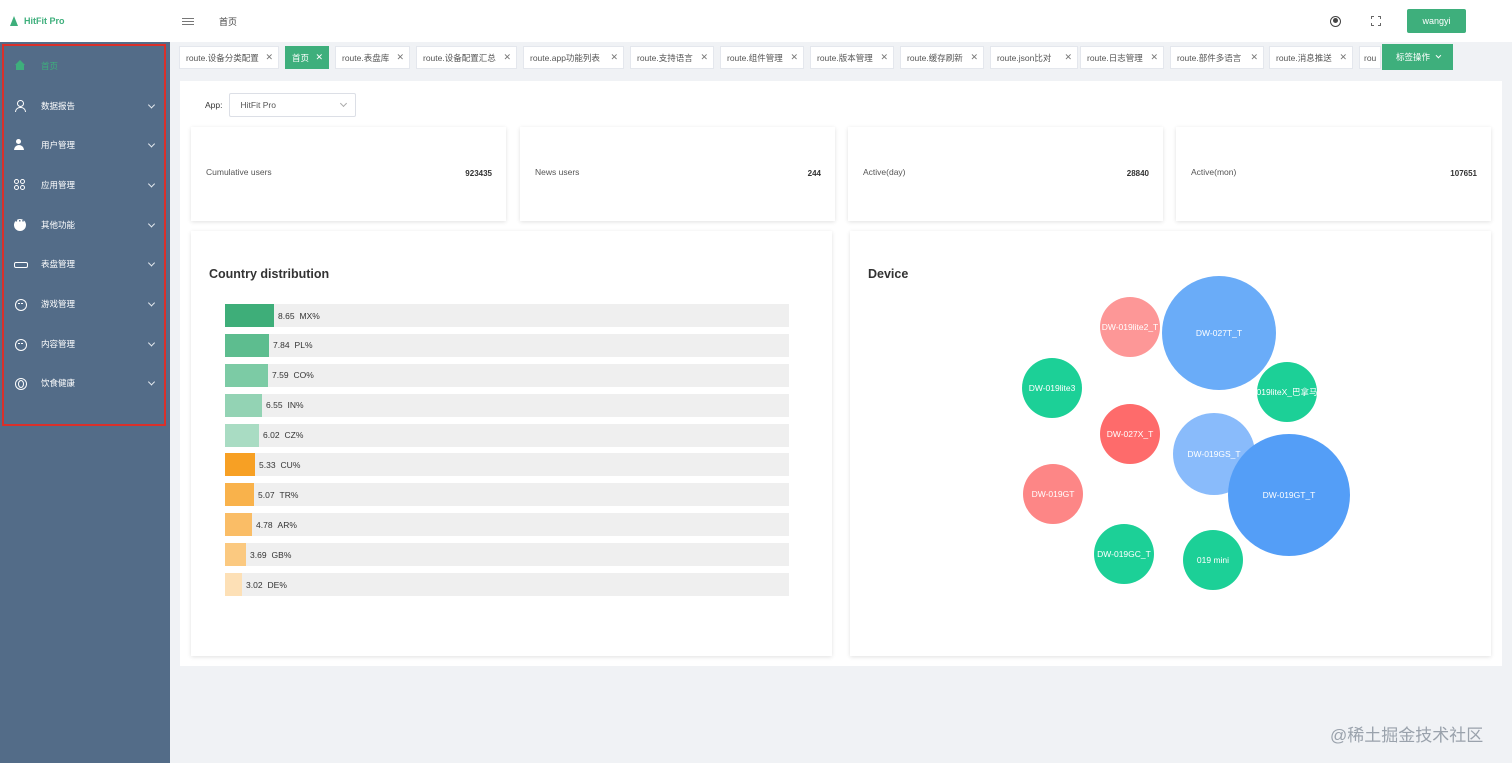  What do you see at coordinates (279, 464) in the screenshot?
I see `bar-data-label: 5.33 CU%` at bounding box center [279, 464].